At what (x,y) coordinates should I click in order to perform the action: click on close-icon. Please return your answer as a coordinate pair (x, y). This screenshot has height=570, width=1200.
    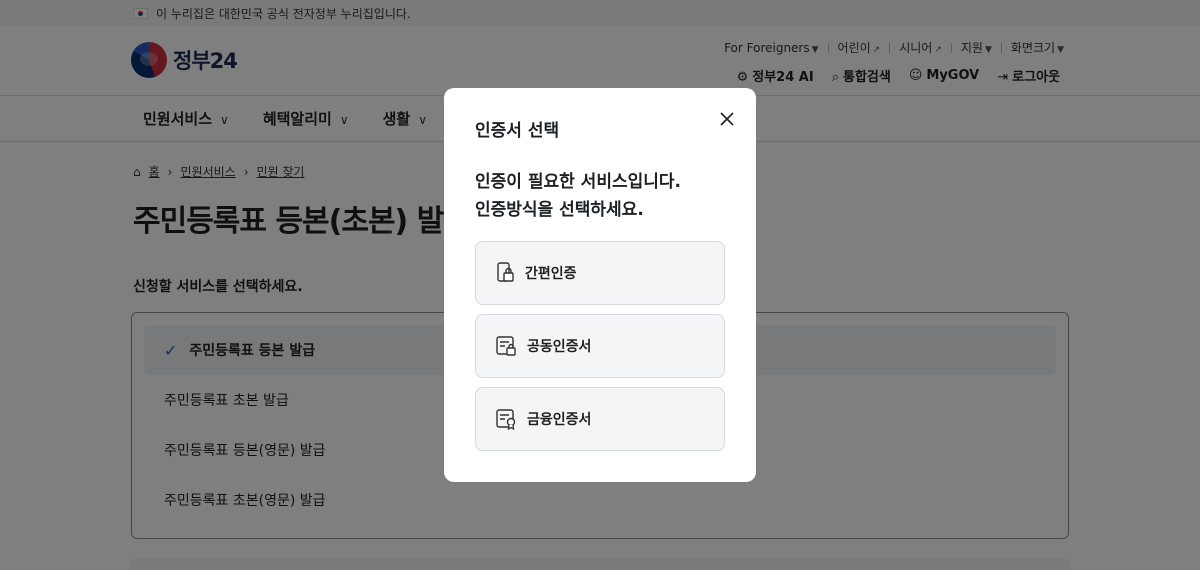
    Looking at the image, I should click on (727, 119).